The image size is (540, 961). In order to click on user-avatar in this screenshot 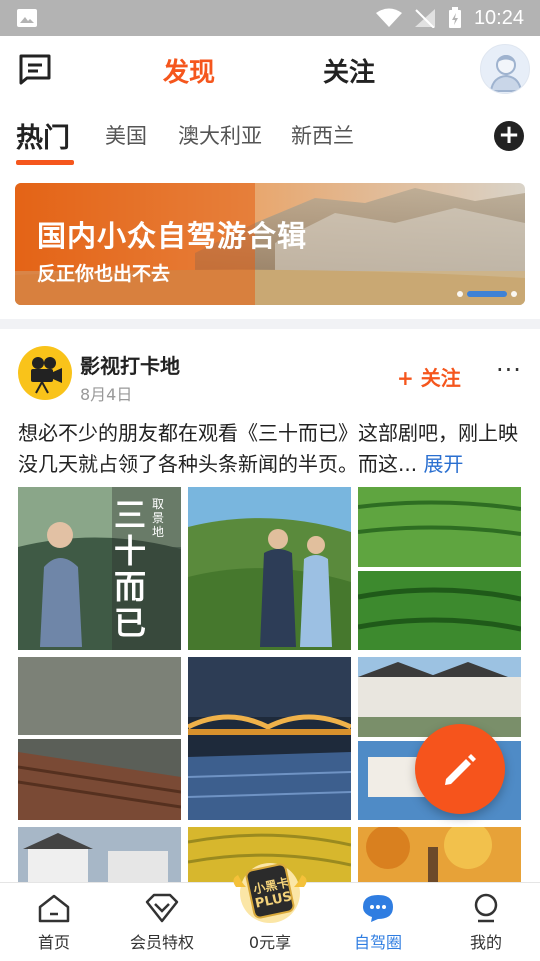, I will do `click(505, 69)`.